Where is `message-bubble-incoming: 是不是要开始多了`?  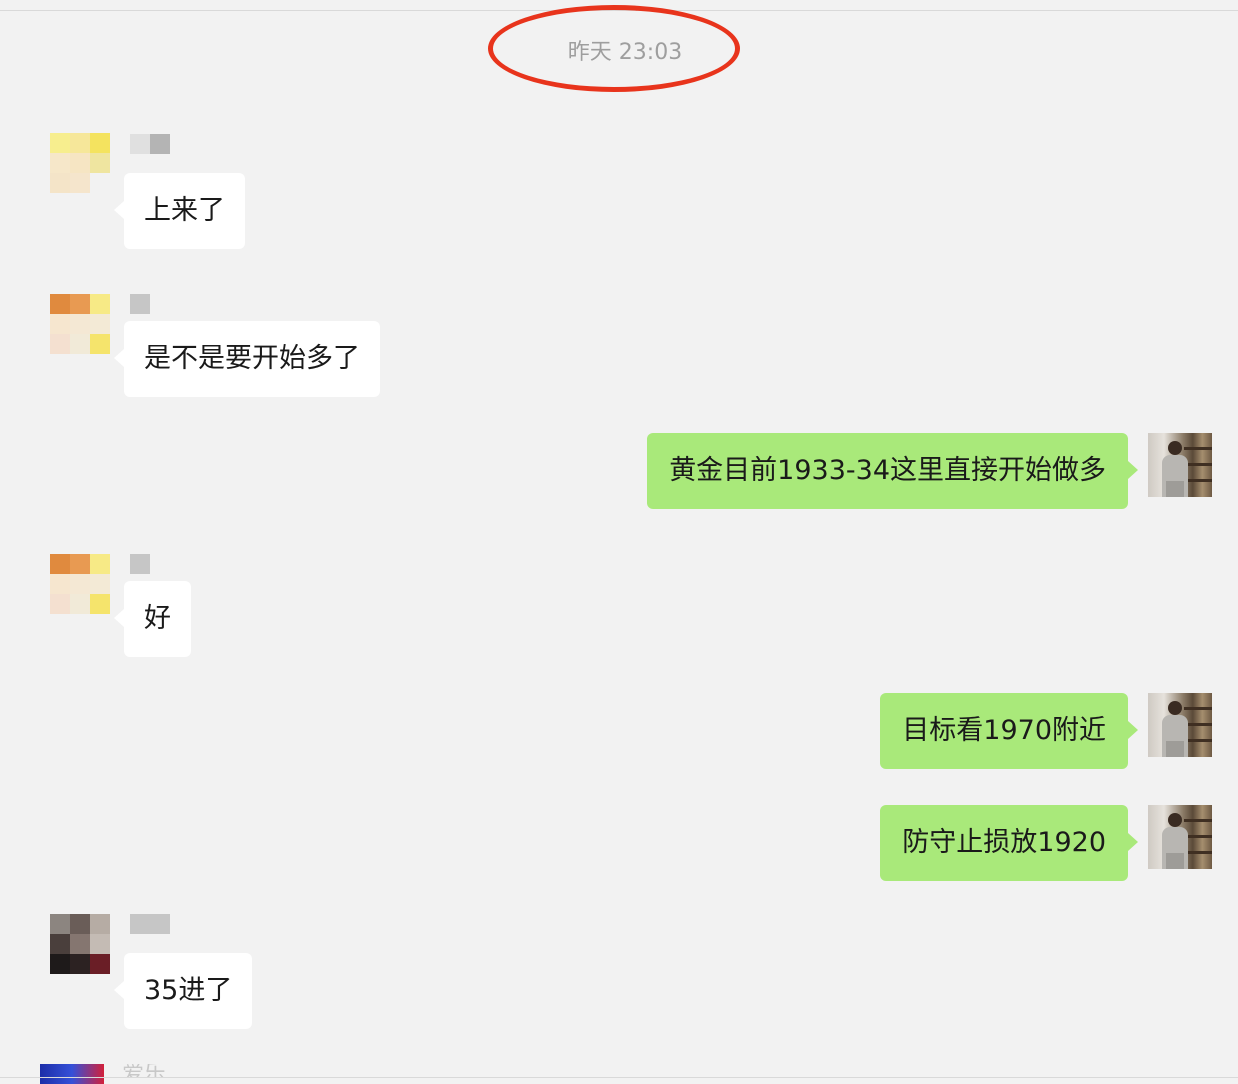 message-bubble-incoming: 是不是要开始多了 is located at coordinates (247, 359).